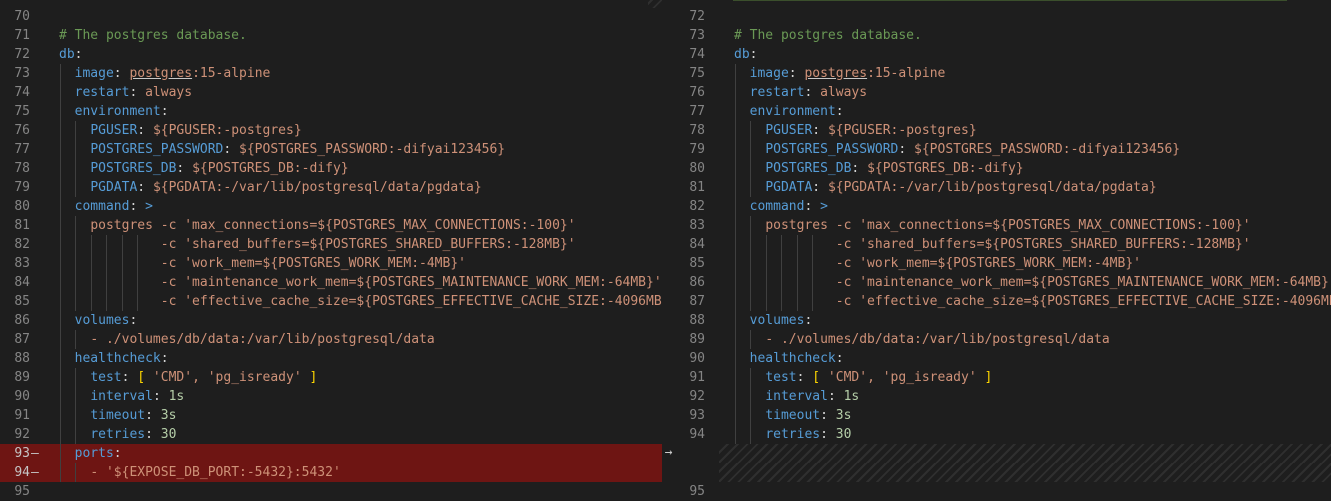 This screenshot has height=501, width=1331. Describe the element at coordinates (697, 339) in the screenshot. I see `line-number: 89` at that location.